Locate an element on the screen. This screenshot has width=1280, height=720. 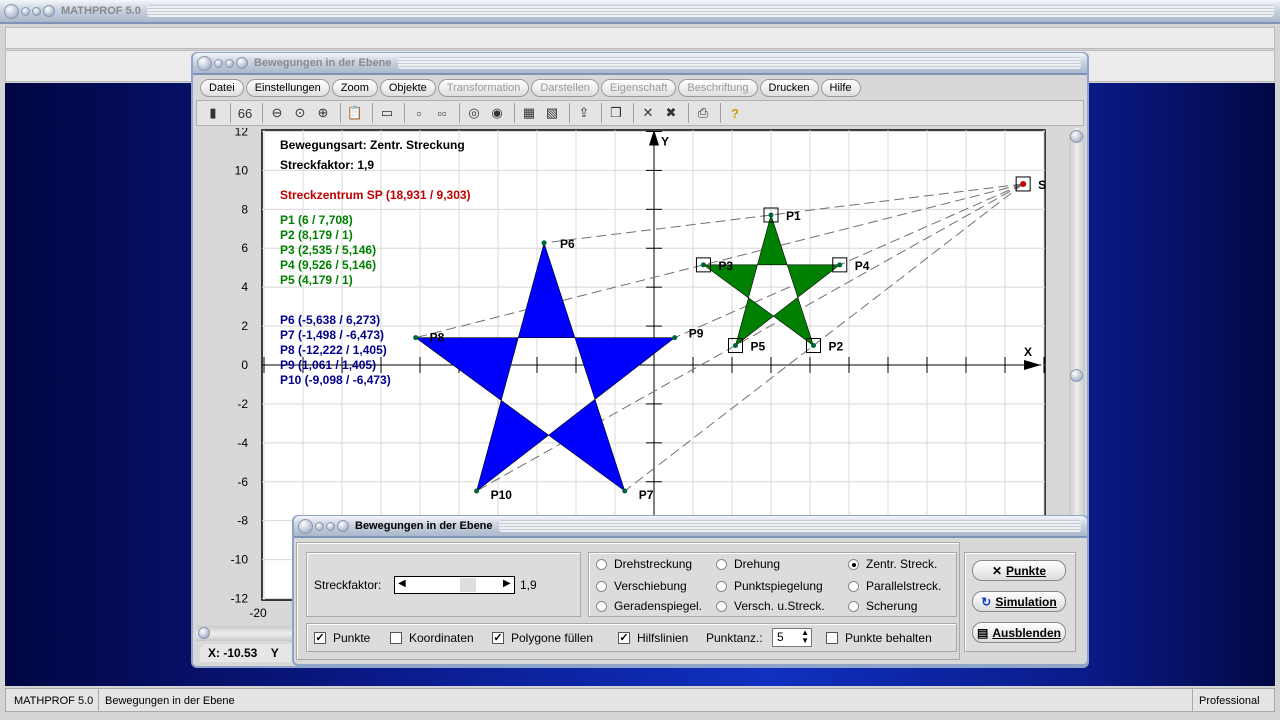
factor-label: Streckfaktor: is located at coordinates (348, 585).